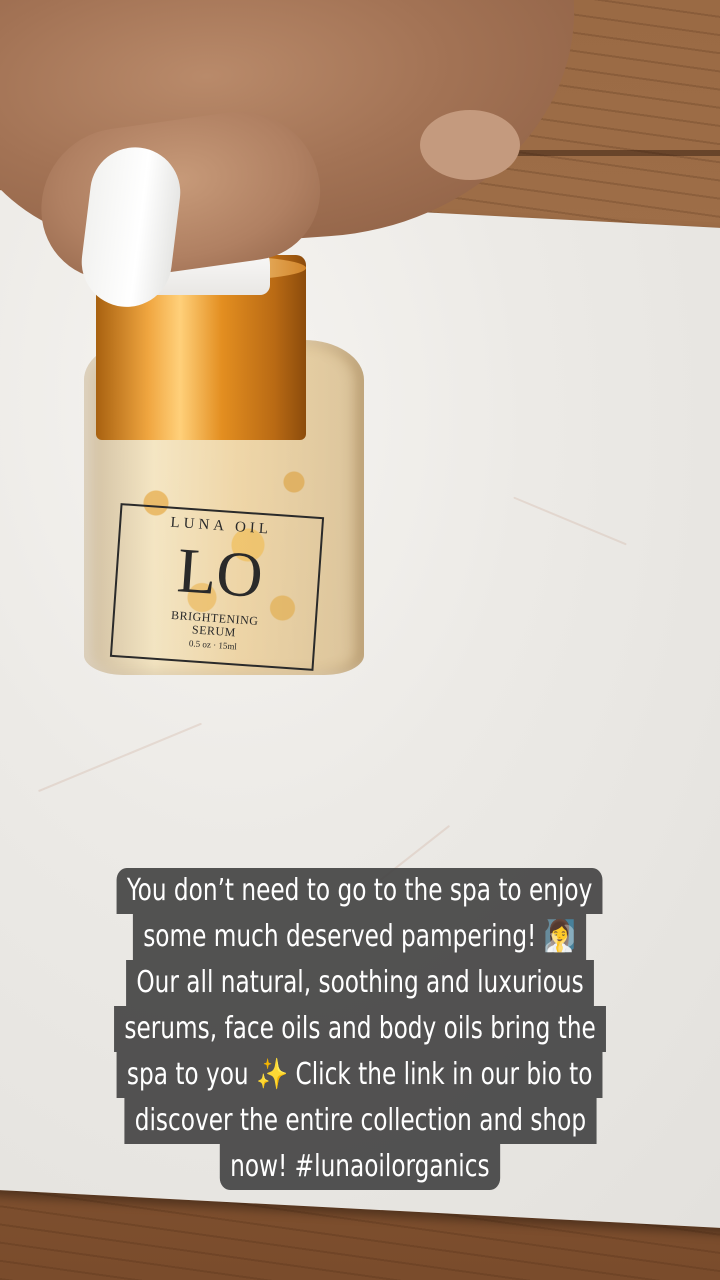 The image size is (720, 1280). I want to click on caption-line: some much deserved pampering! 🧖‍♀️, so click(360, 937).